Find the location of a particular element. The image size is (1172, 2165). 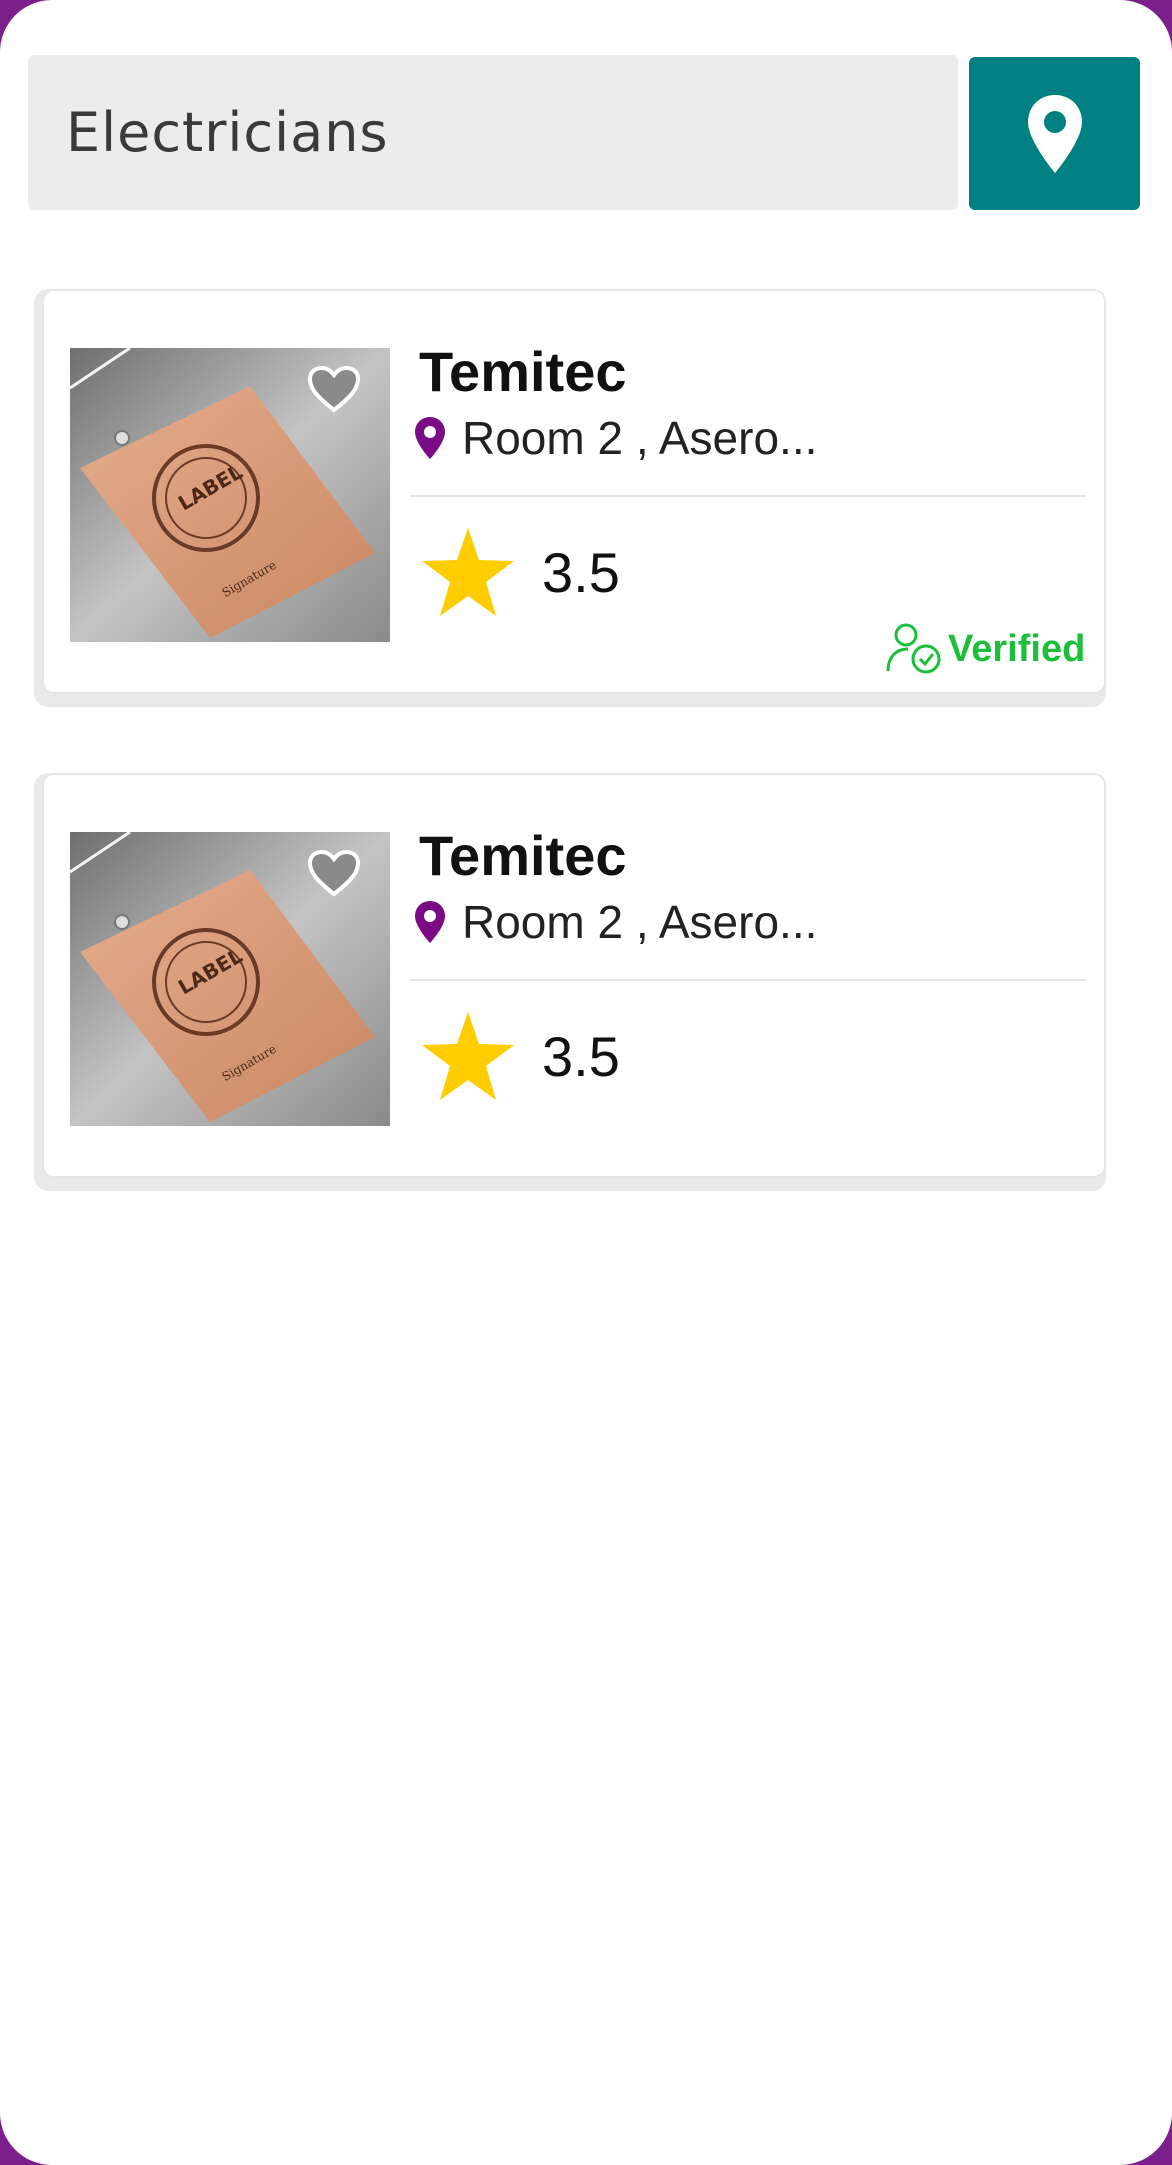

verified-badge: Verified is located at coordinates (985, 649).